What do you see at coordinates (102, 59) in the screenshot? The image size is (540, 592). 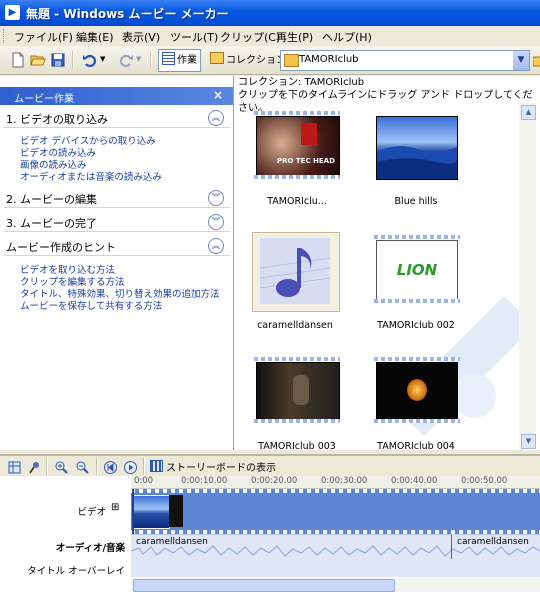 I see `undo-dropdown-icon: ▼` at bounding box center [102, 59].